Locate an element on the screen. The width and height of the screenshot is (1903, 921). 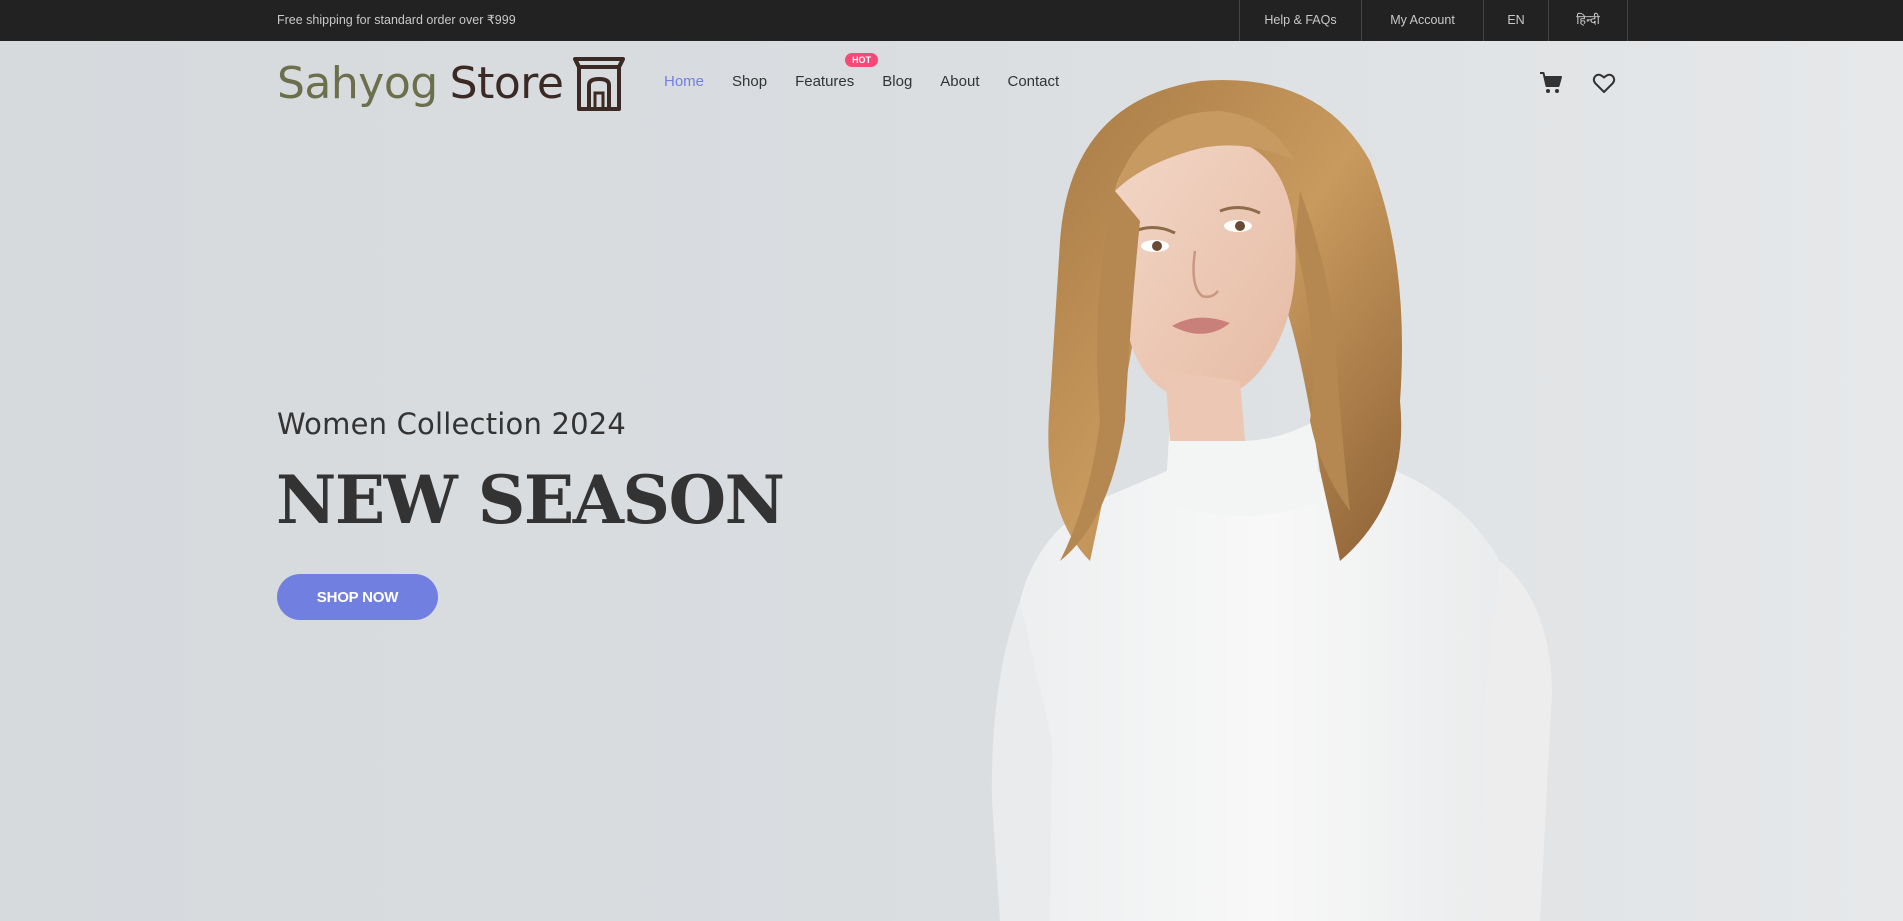
top-bar-links: Help & FAQs My Account EN हिन्दी is located at coordinates (1433, 20).